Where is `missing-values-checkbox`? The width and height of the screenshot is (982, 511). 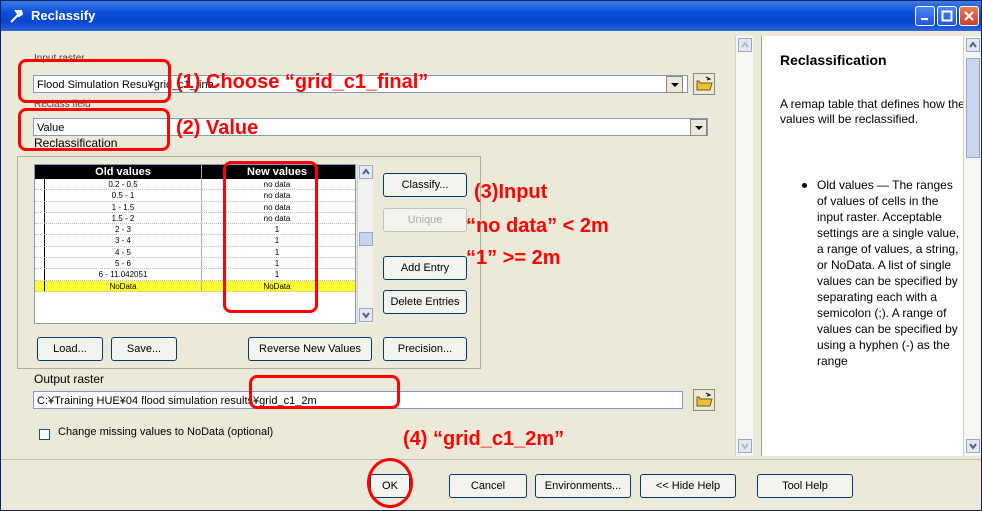 missing-values-checkbox is located at coordinates (44, 434).